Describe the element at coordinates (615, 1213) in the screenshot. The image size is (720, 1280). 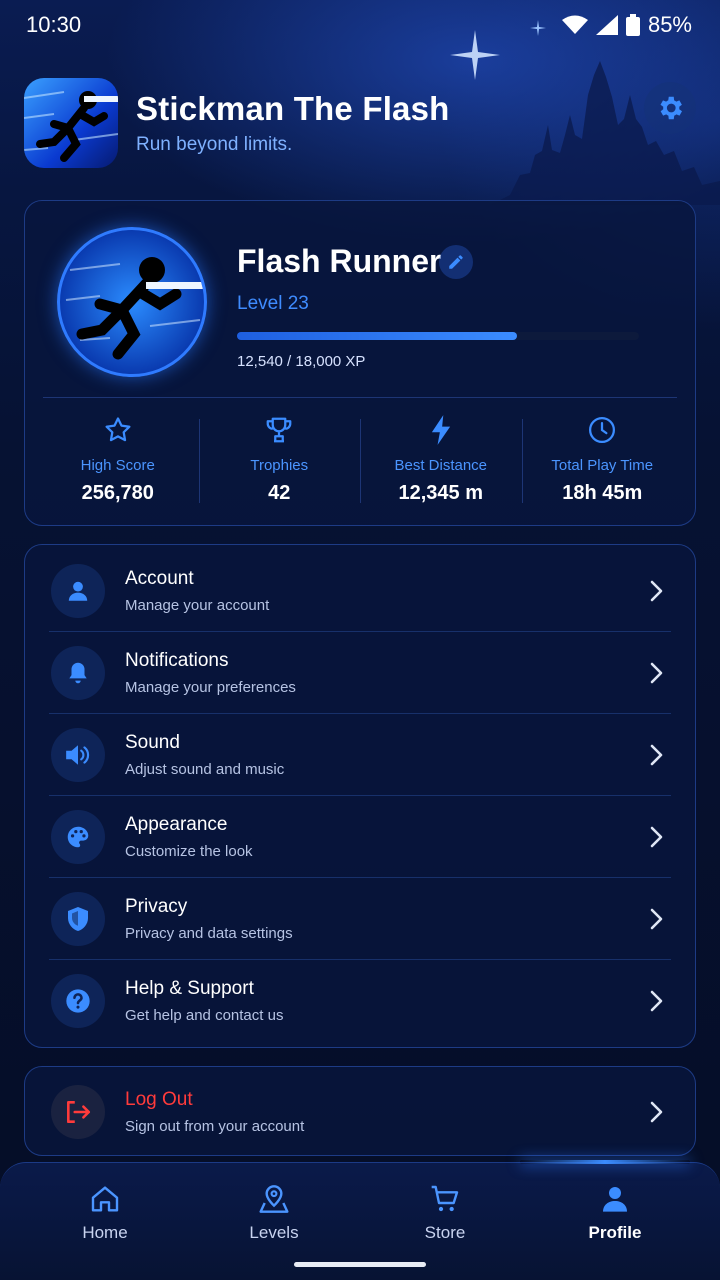
I see `nav-profile: Profile` at that location.